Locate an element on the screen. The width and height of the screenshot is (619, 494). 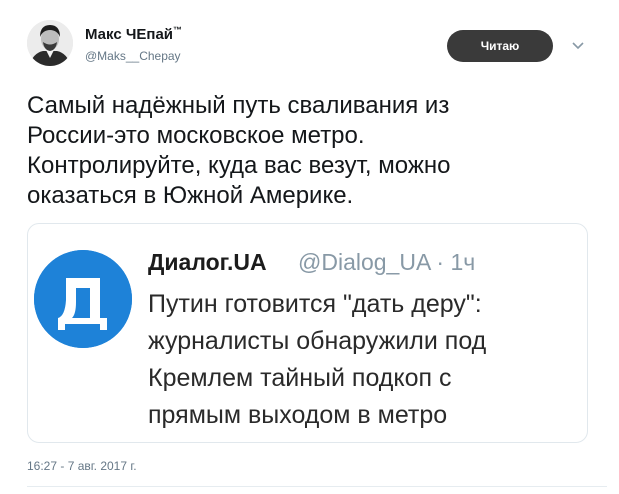
follow-button: Читаю is located at coordinates (500, 46).